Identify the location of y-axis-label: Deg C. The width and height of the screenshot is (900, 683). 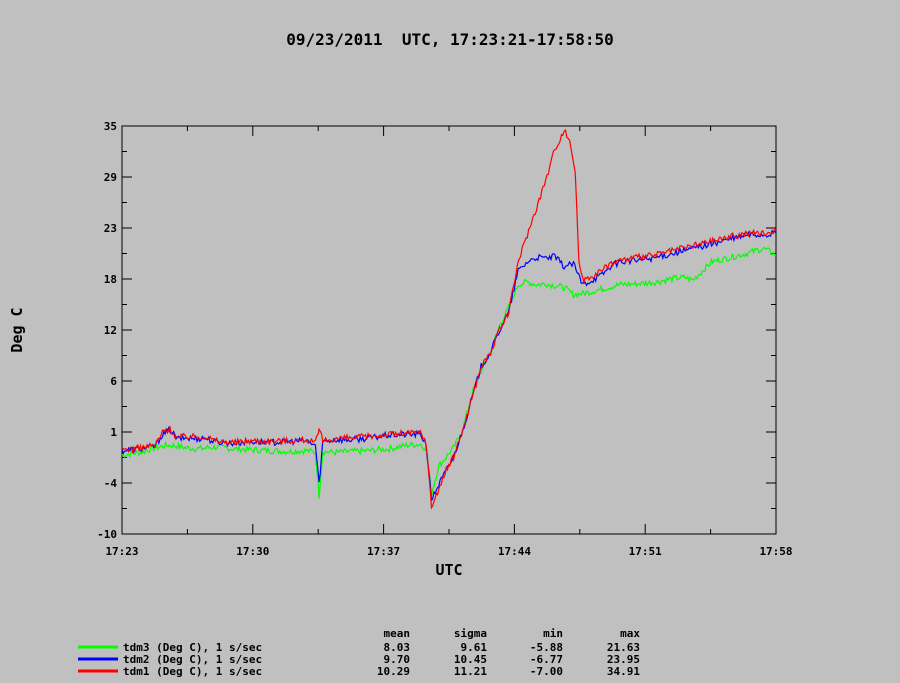
(17, 329).